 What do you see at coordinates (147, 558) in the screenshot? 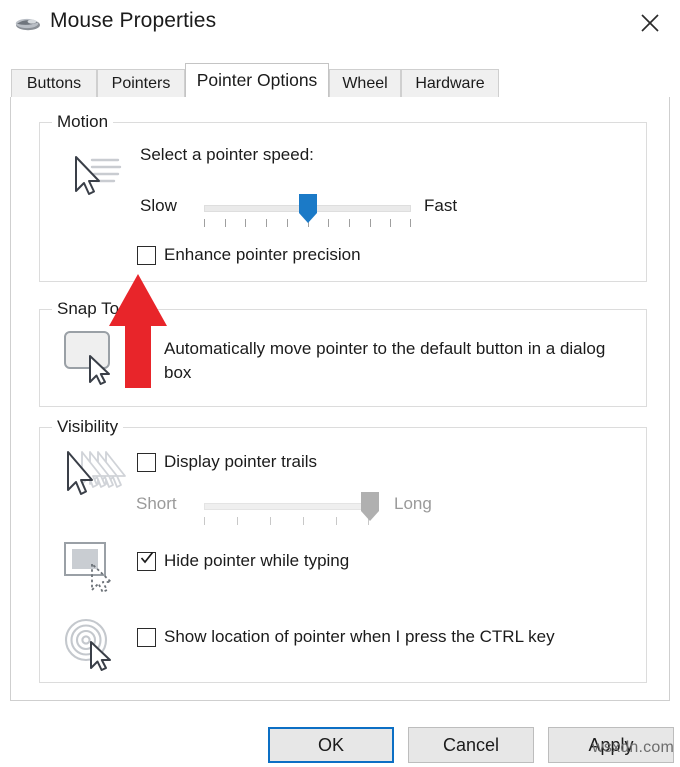
I see `check-mark-icon` at bounding box center [147, 558].